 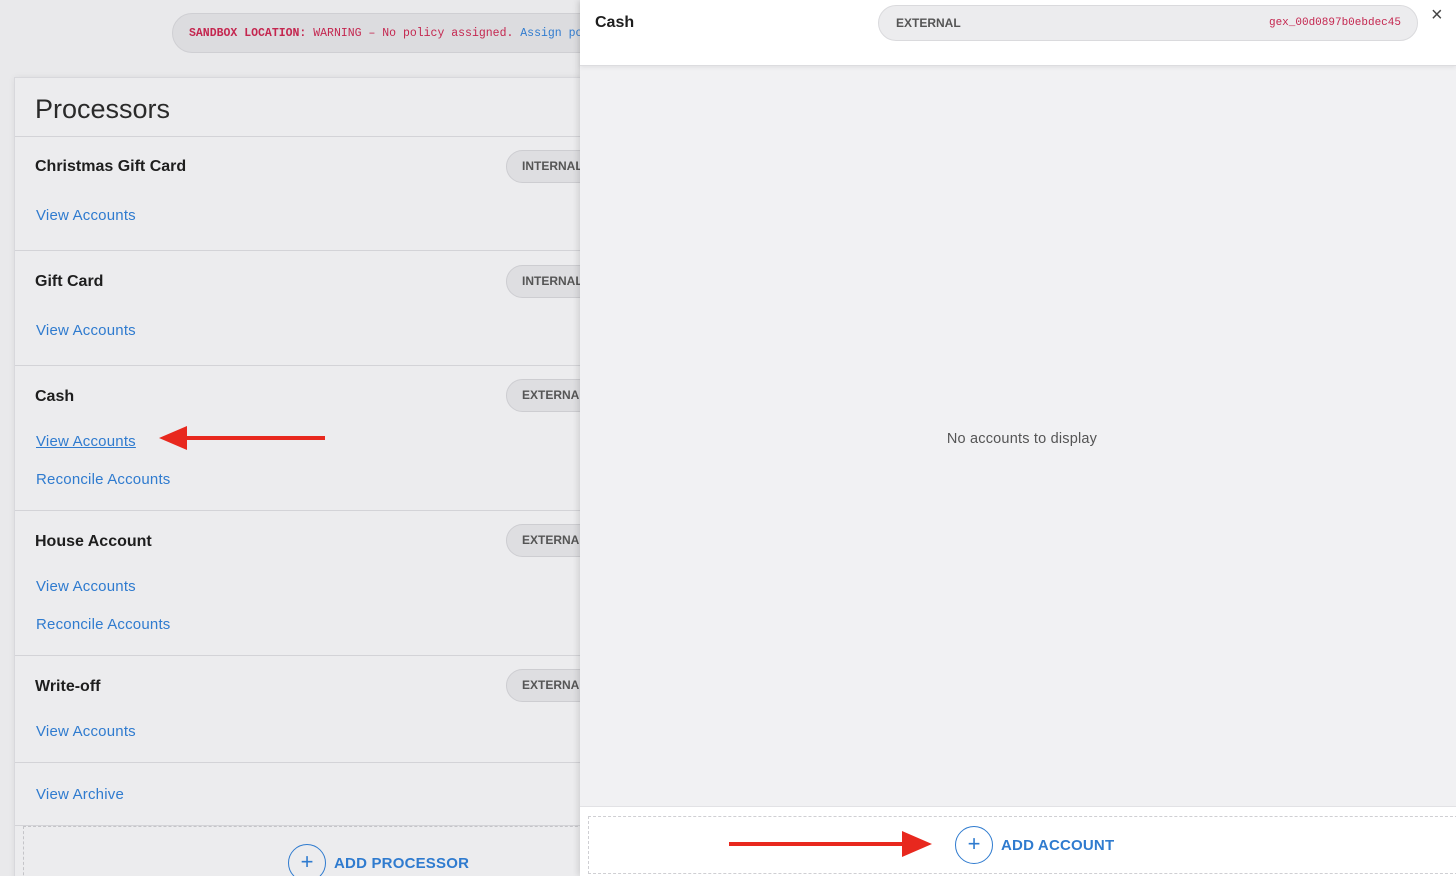 I want to click on processor-type-label: EXTERNAL, so click(x=928, y=23).